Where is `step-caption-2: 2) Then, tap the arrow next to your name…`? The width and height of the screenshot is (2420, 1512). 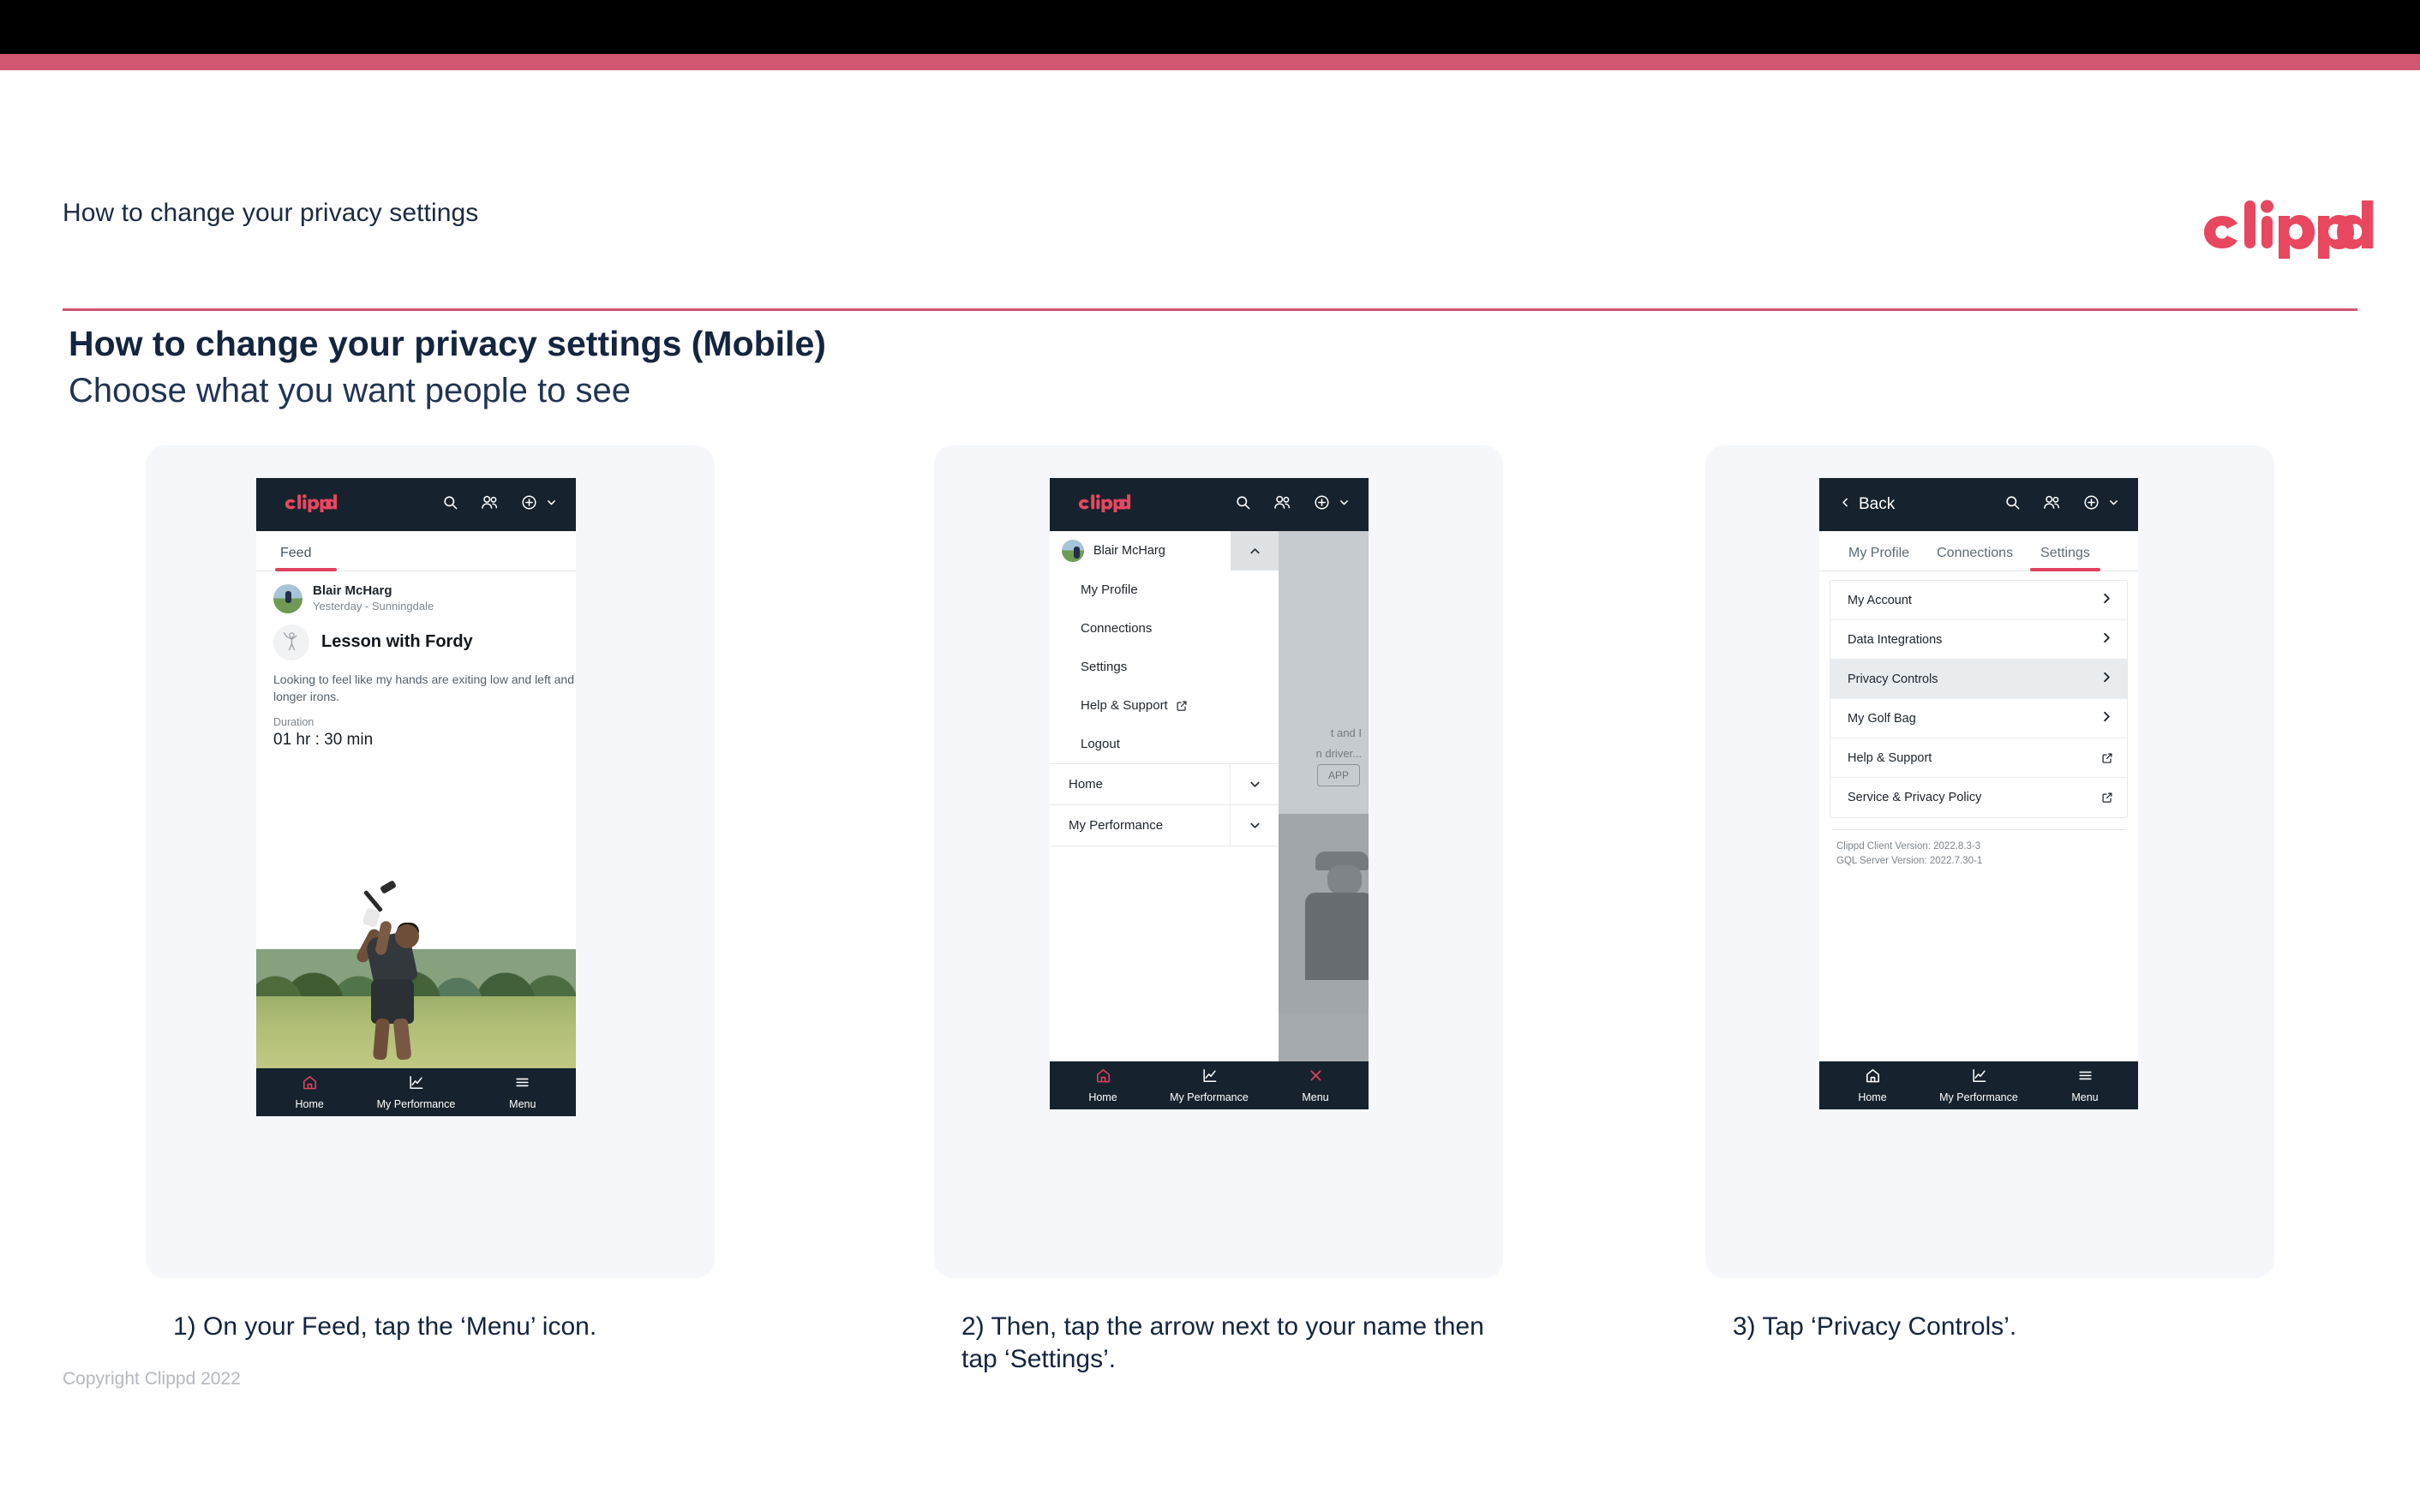 step-caption-2: 2) Then, tap the arrow next to your name… is located at coordinates (1222, 1343).